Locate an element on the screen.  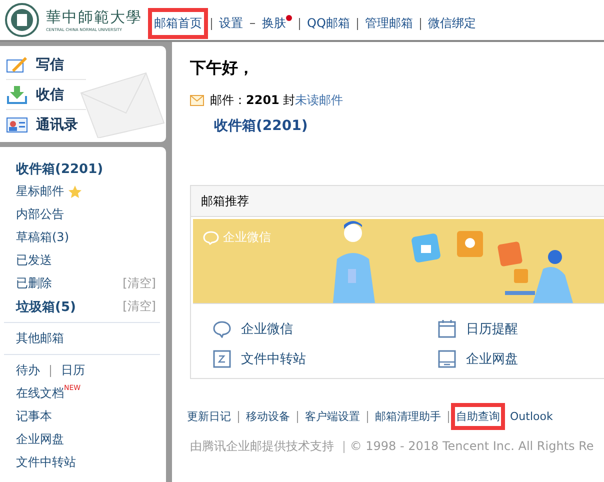
inbox-link: 收件箱(2201) is located at coordinates (409, 126).